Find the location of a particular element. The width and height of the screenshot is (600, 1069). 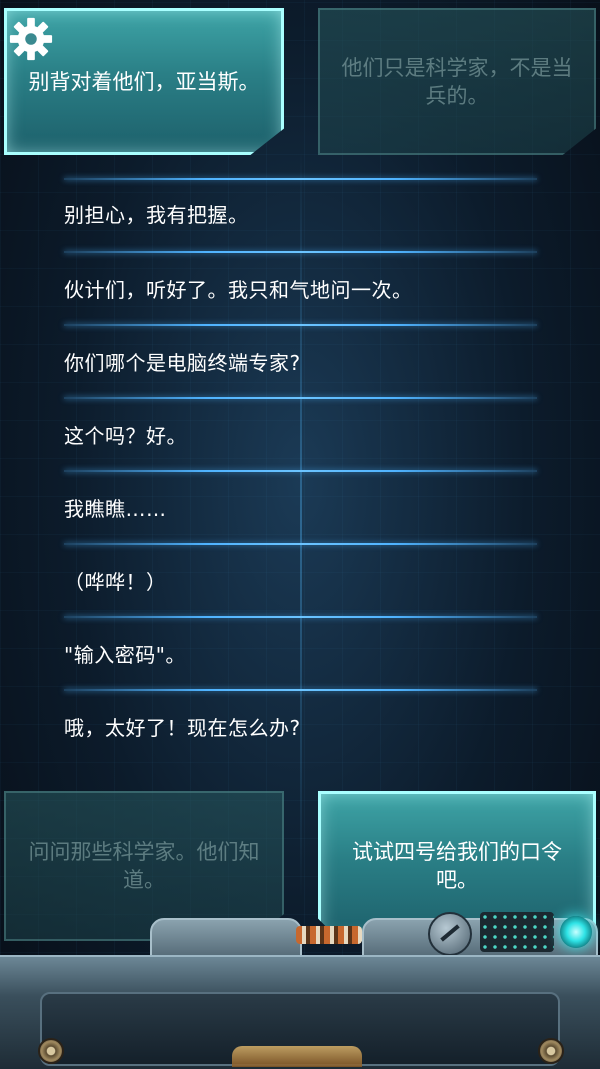

led-icon is located at coordinates (576, 932).